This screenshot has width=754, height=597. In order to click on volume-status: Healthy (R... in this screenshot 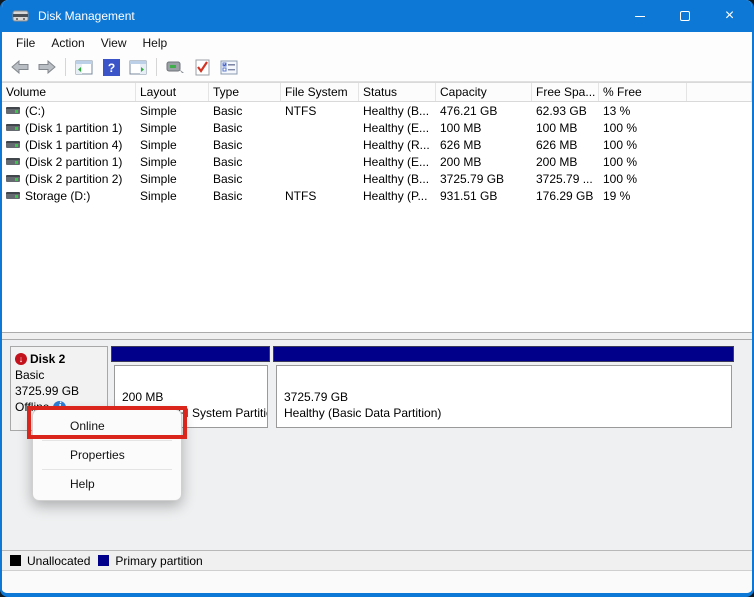, I will do `click(396, 144)`.